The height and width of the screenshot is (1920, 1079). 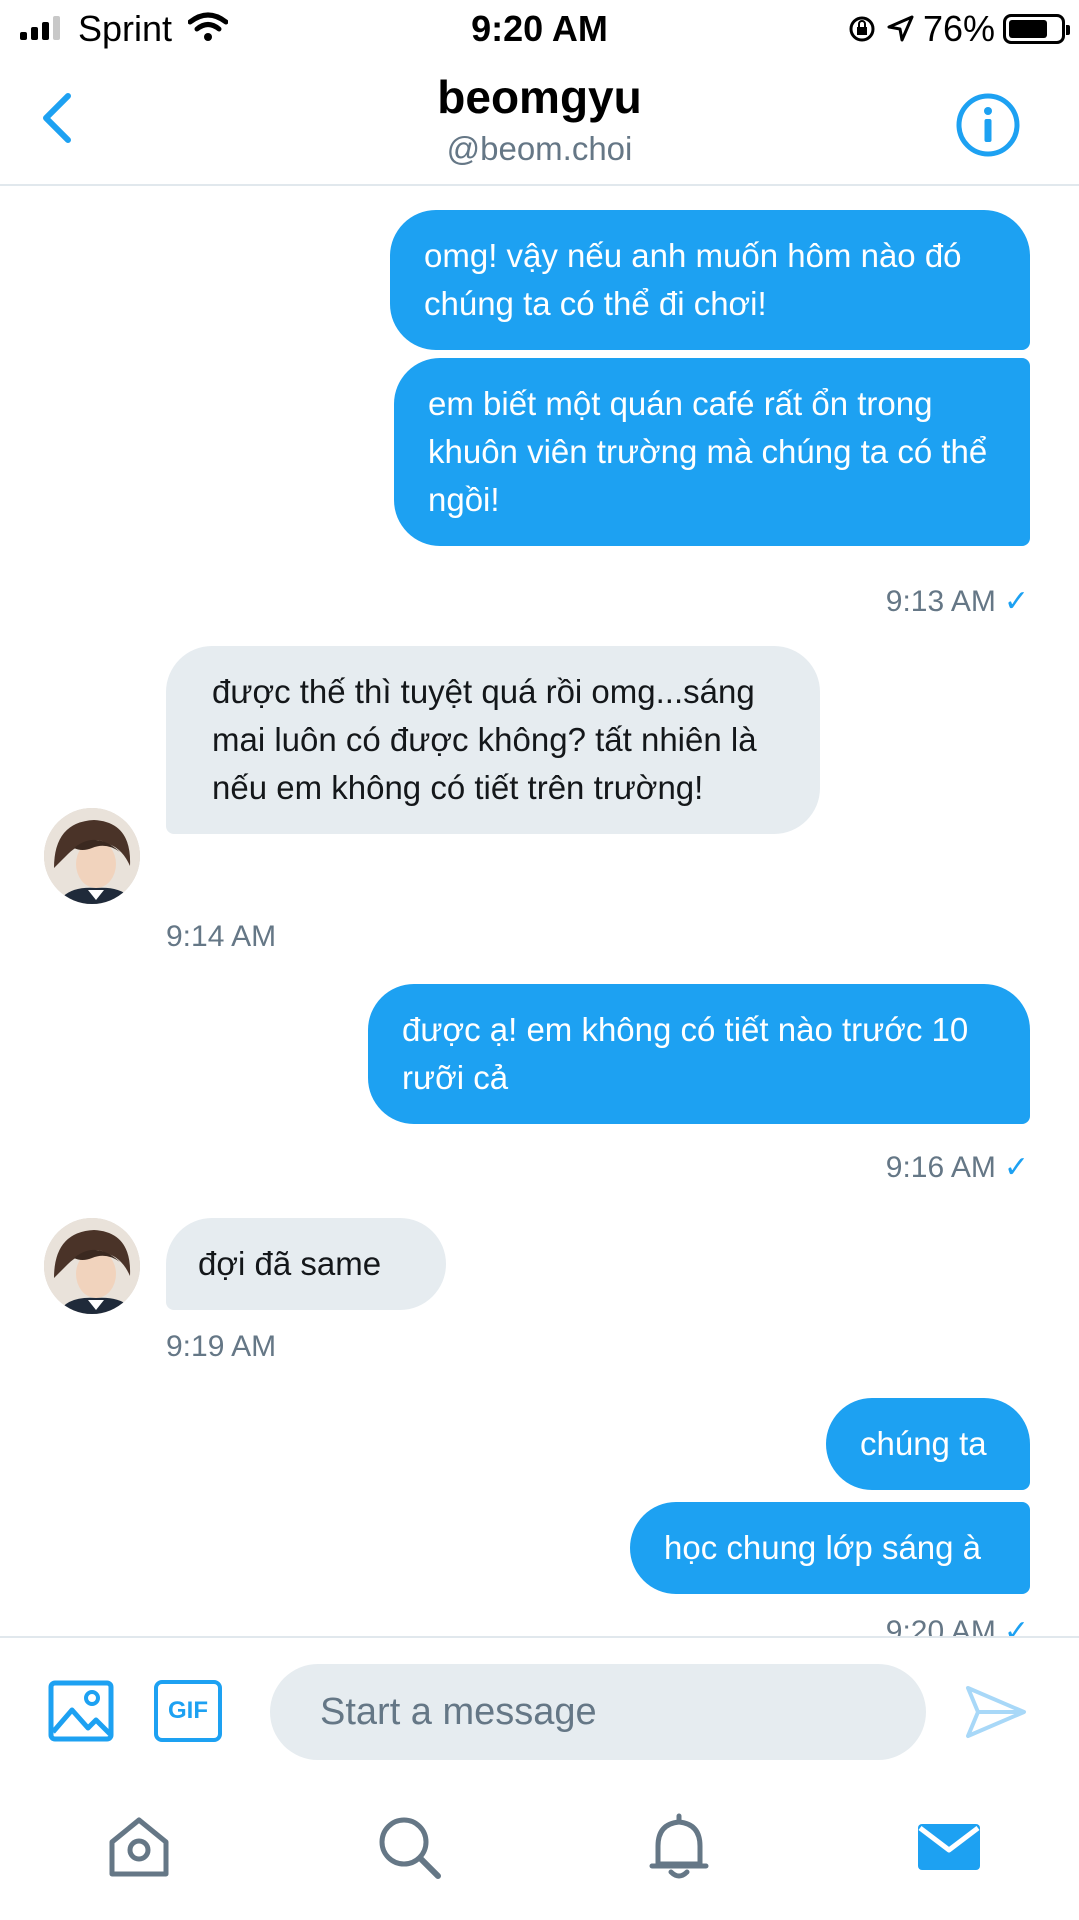 I want to click on message-timestamp: 9:16 AM ✓, so click(x=957, y=1167).